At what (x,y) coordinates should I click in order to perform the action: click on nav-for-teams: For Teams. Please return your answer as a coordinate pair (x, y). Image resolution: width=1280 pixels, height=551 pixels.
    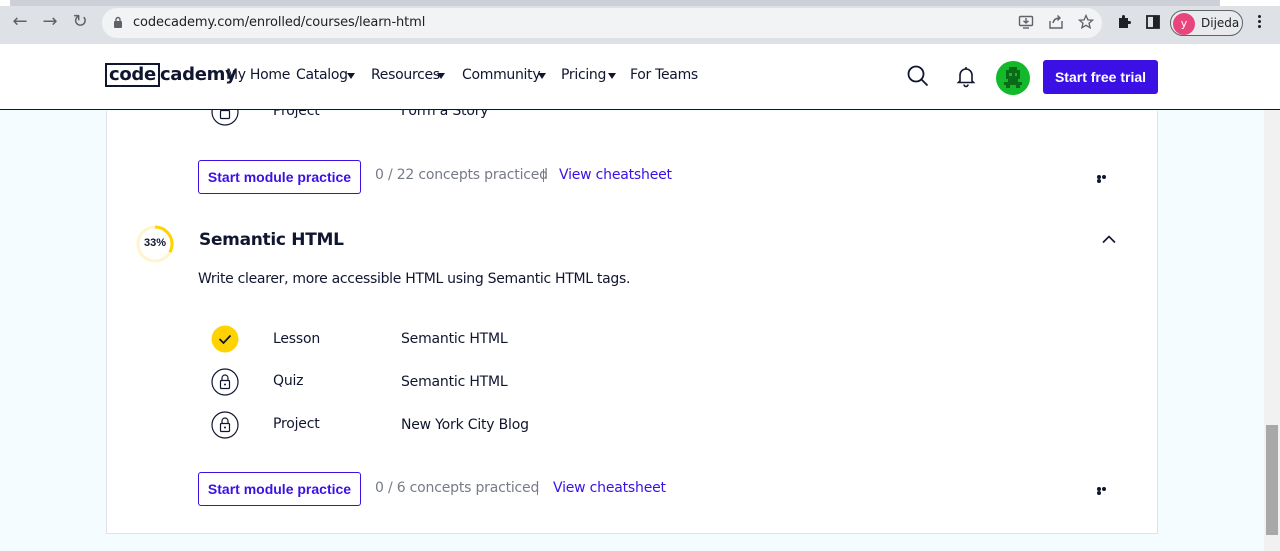
    Looking at the image, I should click on (664, 75).